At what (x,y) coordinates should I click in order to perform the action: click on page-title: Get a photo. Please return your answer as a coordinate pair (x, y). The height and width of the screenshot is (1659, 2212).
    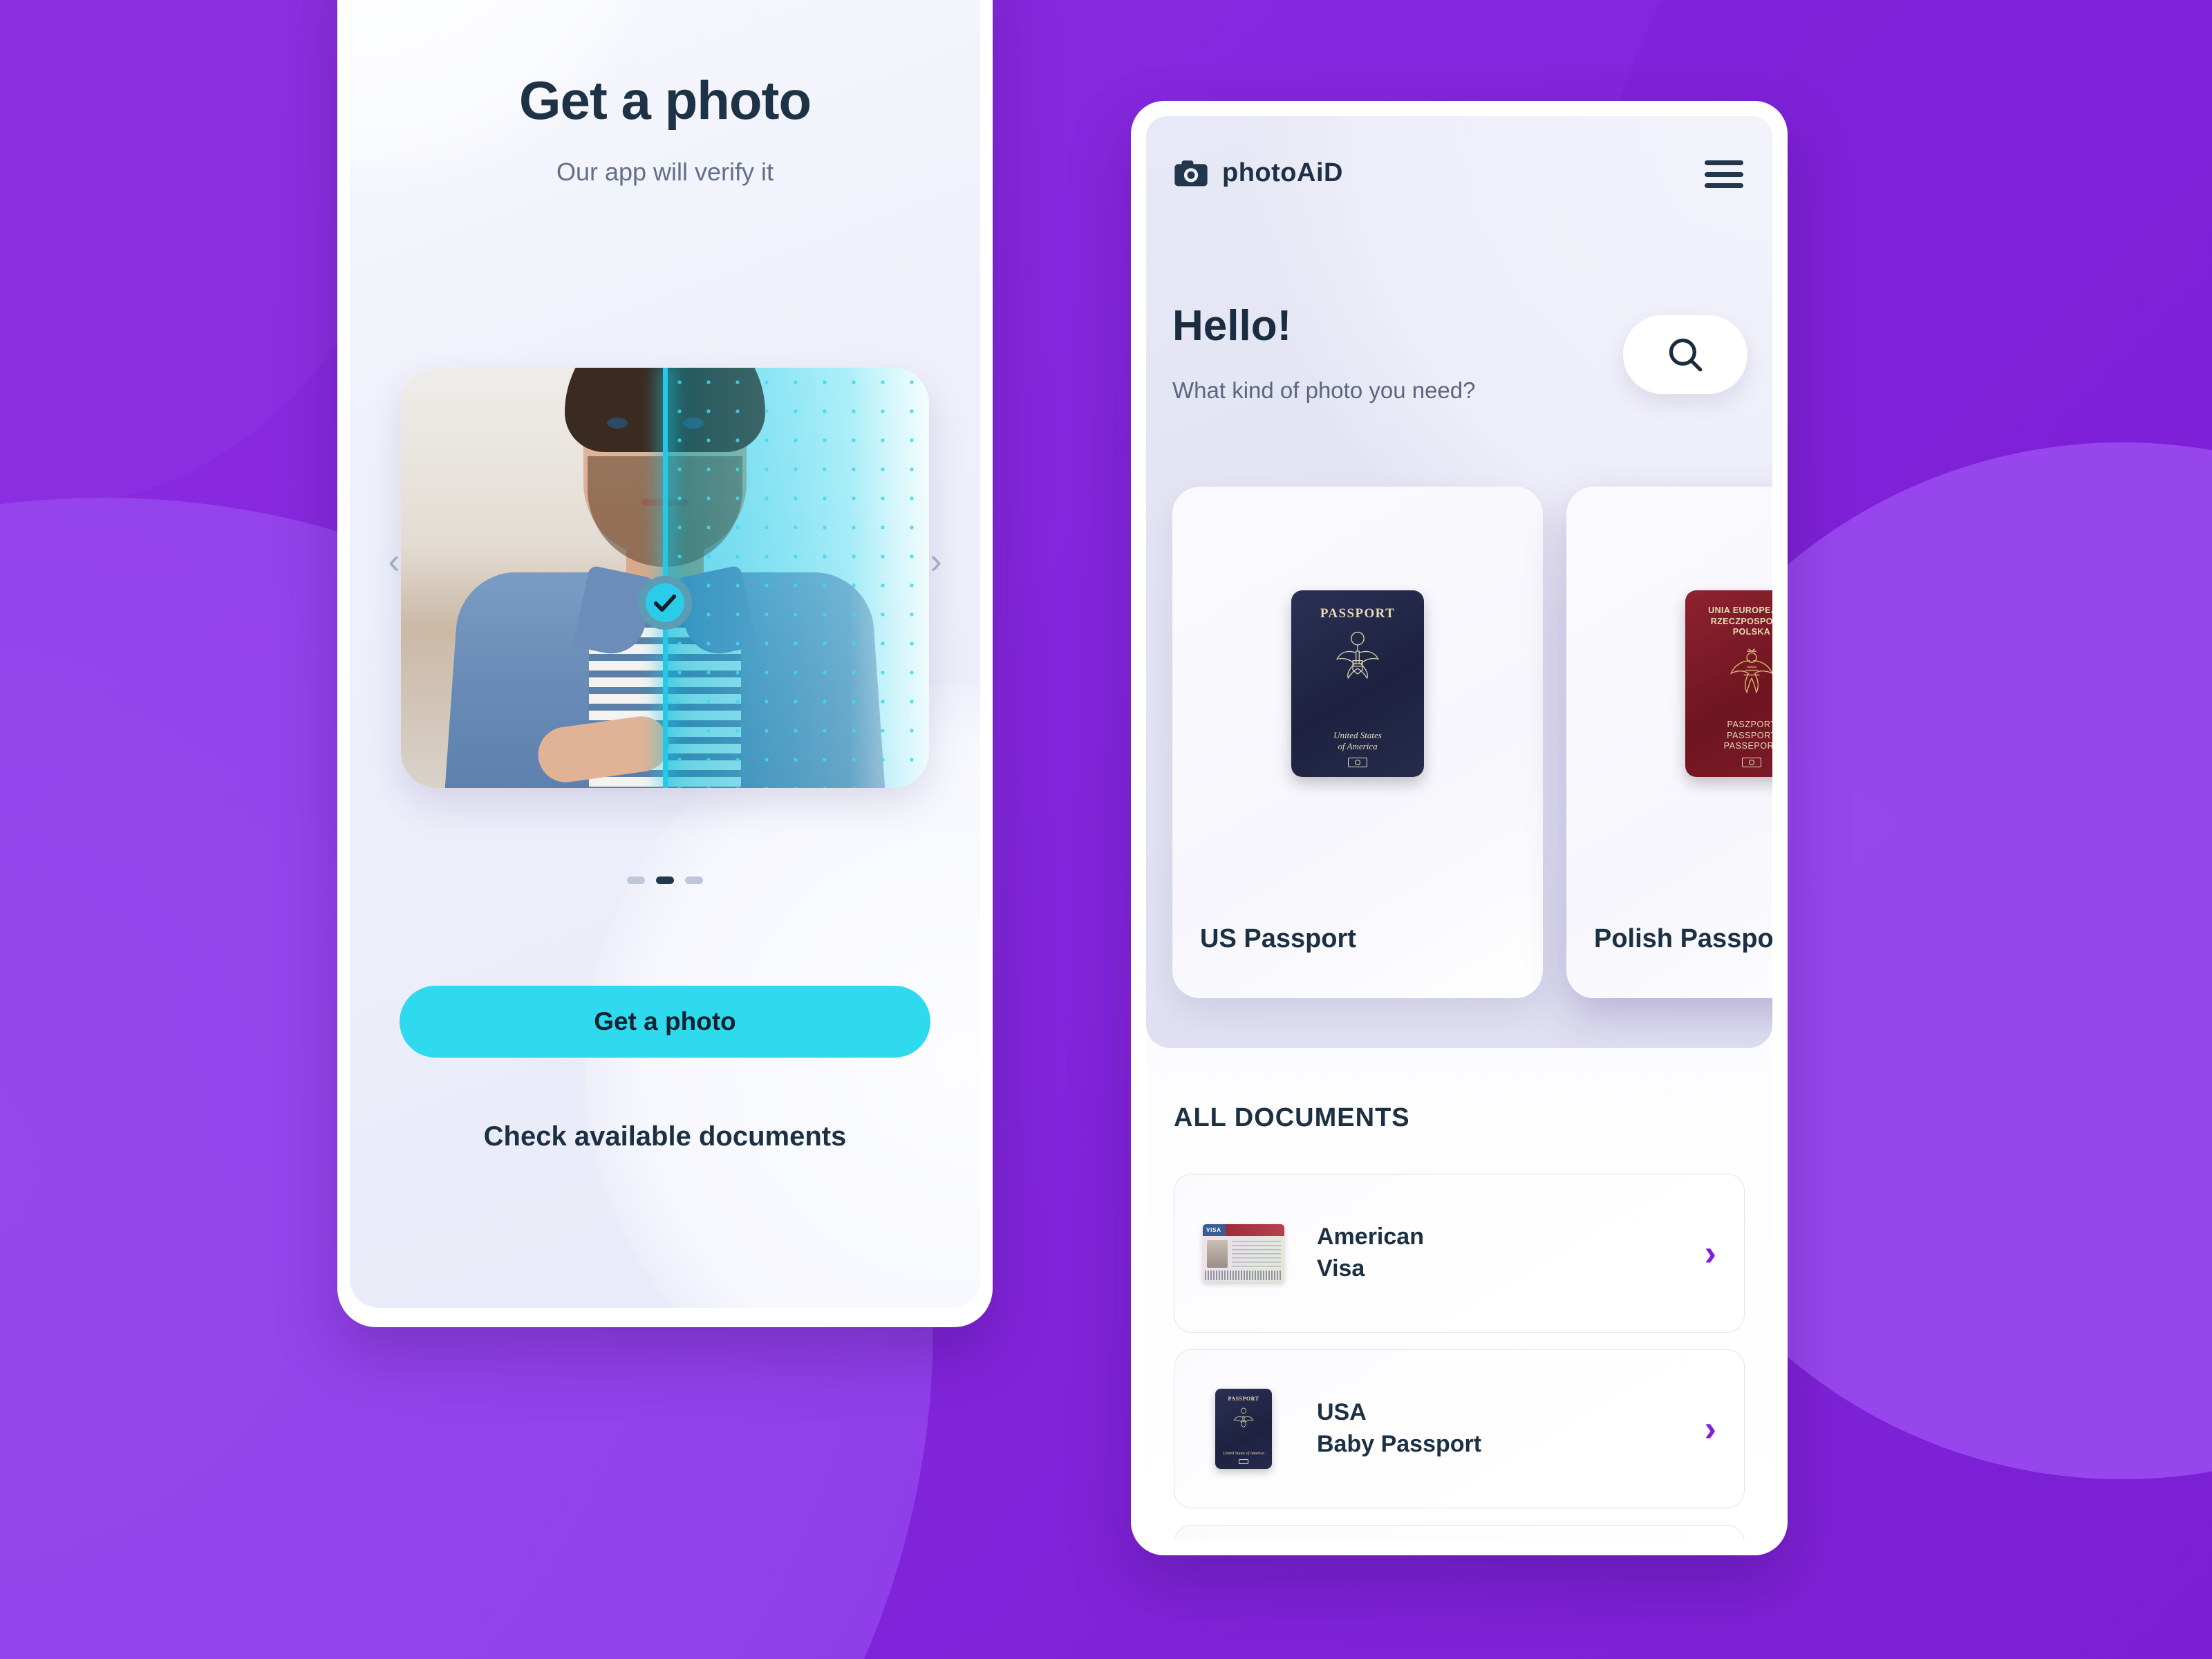
    Looking at the image, I should click on (665, 100).